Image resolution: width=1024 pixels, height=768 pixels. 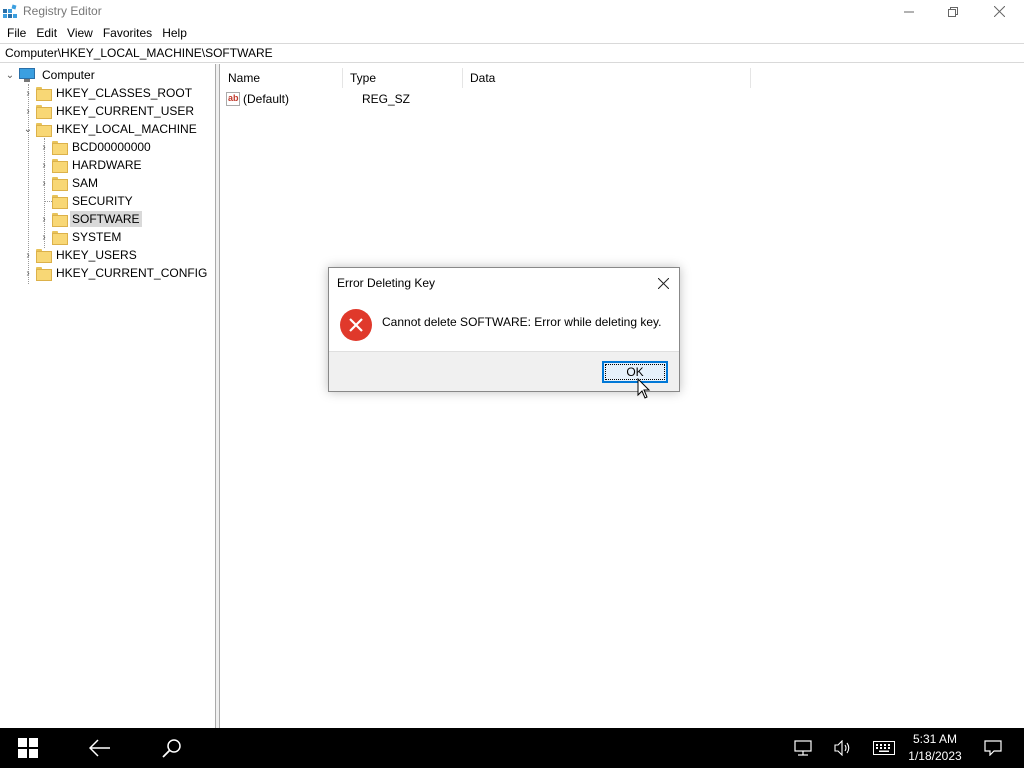 I want to click on tree-item-computer: ⌄ Computer, so click(x=50, y=75).